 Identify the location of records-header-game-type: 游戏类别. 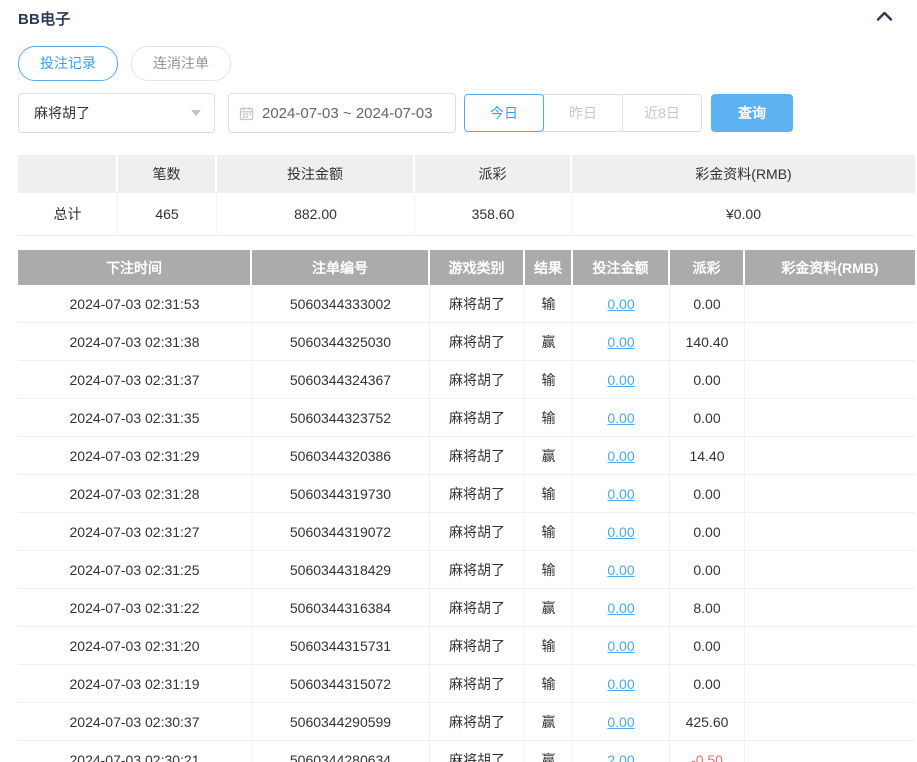
(477, 267).